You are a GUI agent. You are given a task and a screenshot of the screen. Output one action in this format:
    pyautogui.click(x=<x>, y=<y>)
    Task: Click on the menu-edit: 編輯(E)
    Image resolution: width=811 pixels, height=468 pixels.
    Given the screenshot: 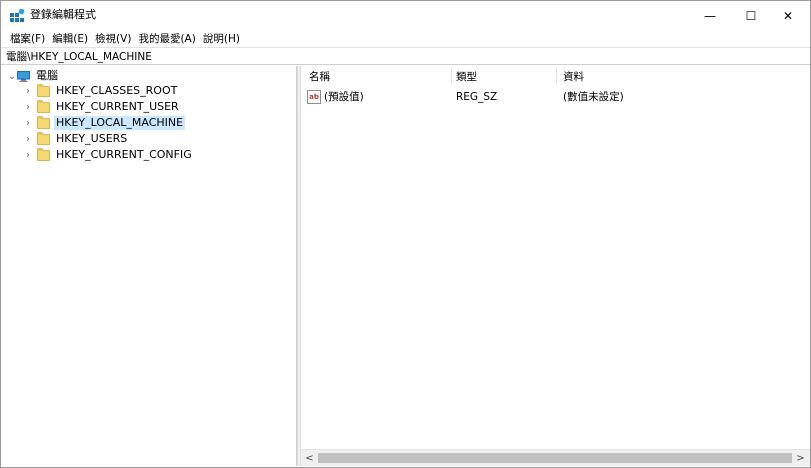 What is the action you would take?
    pyautogui.click(x=70, y=39)
    